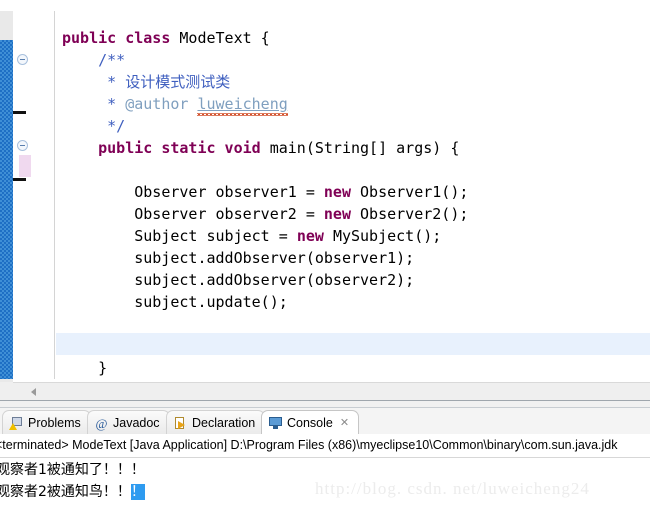  Describe the element at coordinates (6, 391) in the screenshot. I see `scrollbar-left-pad` at that location.